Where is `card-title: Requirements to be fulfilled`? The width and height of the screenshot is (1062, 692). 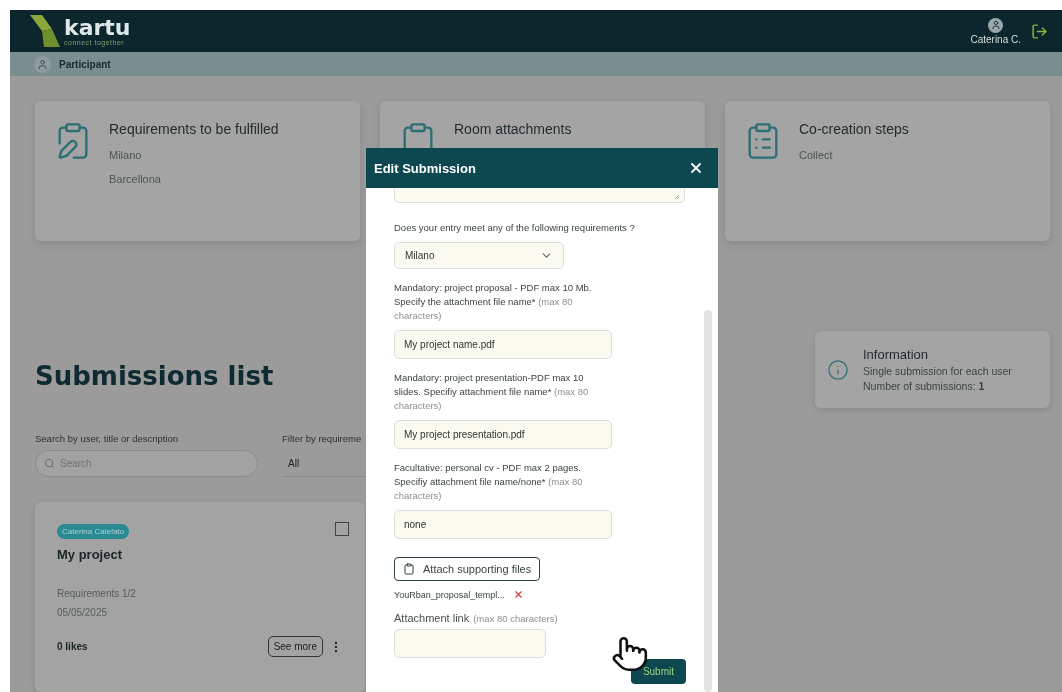 card-title: Requirements to be fulfilled is located at coordinates (194, 129).